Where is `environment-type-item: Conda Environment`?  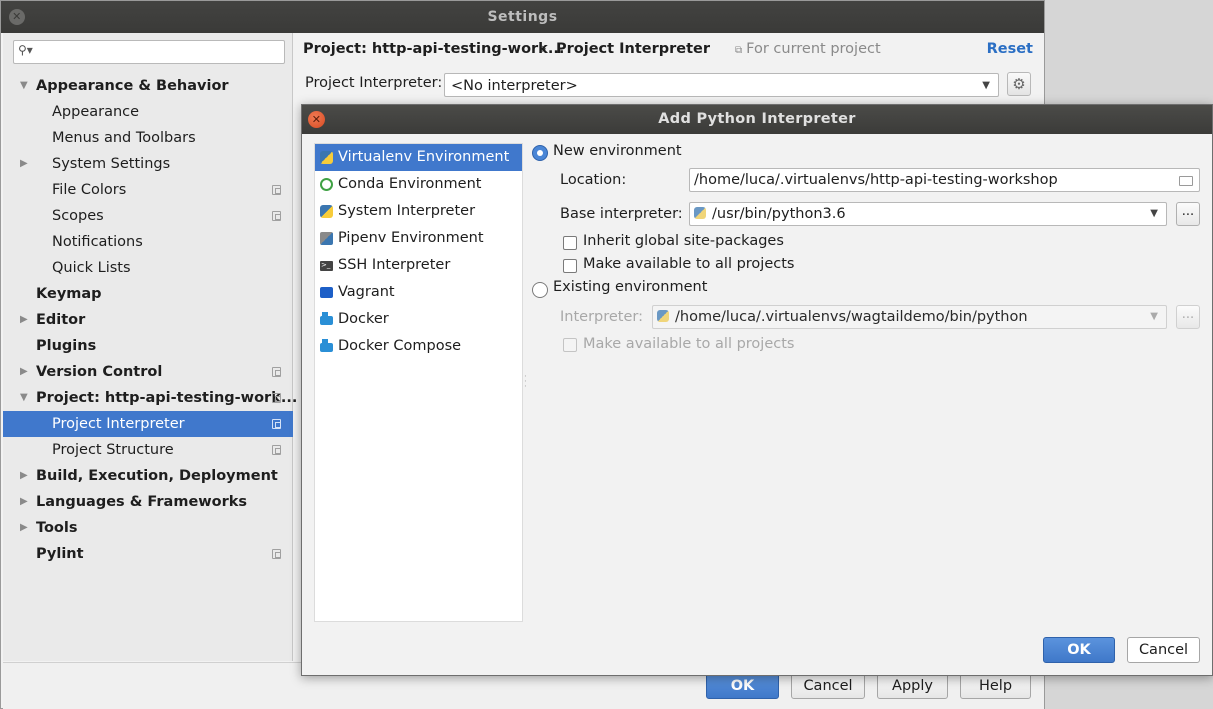 environment-type-item: Conda Environment is located at coordinates (418, 184).